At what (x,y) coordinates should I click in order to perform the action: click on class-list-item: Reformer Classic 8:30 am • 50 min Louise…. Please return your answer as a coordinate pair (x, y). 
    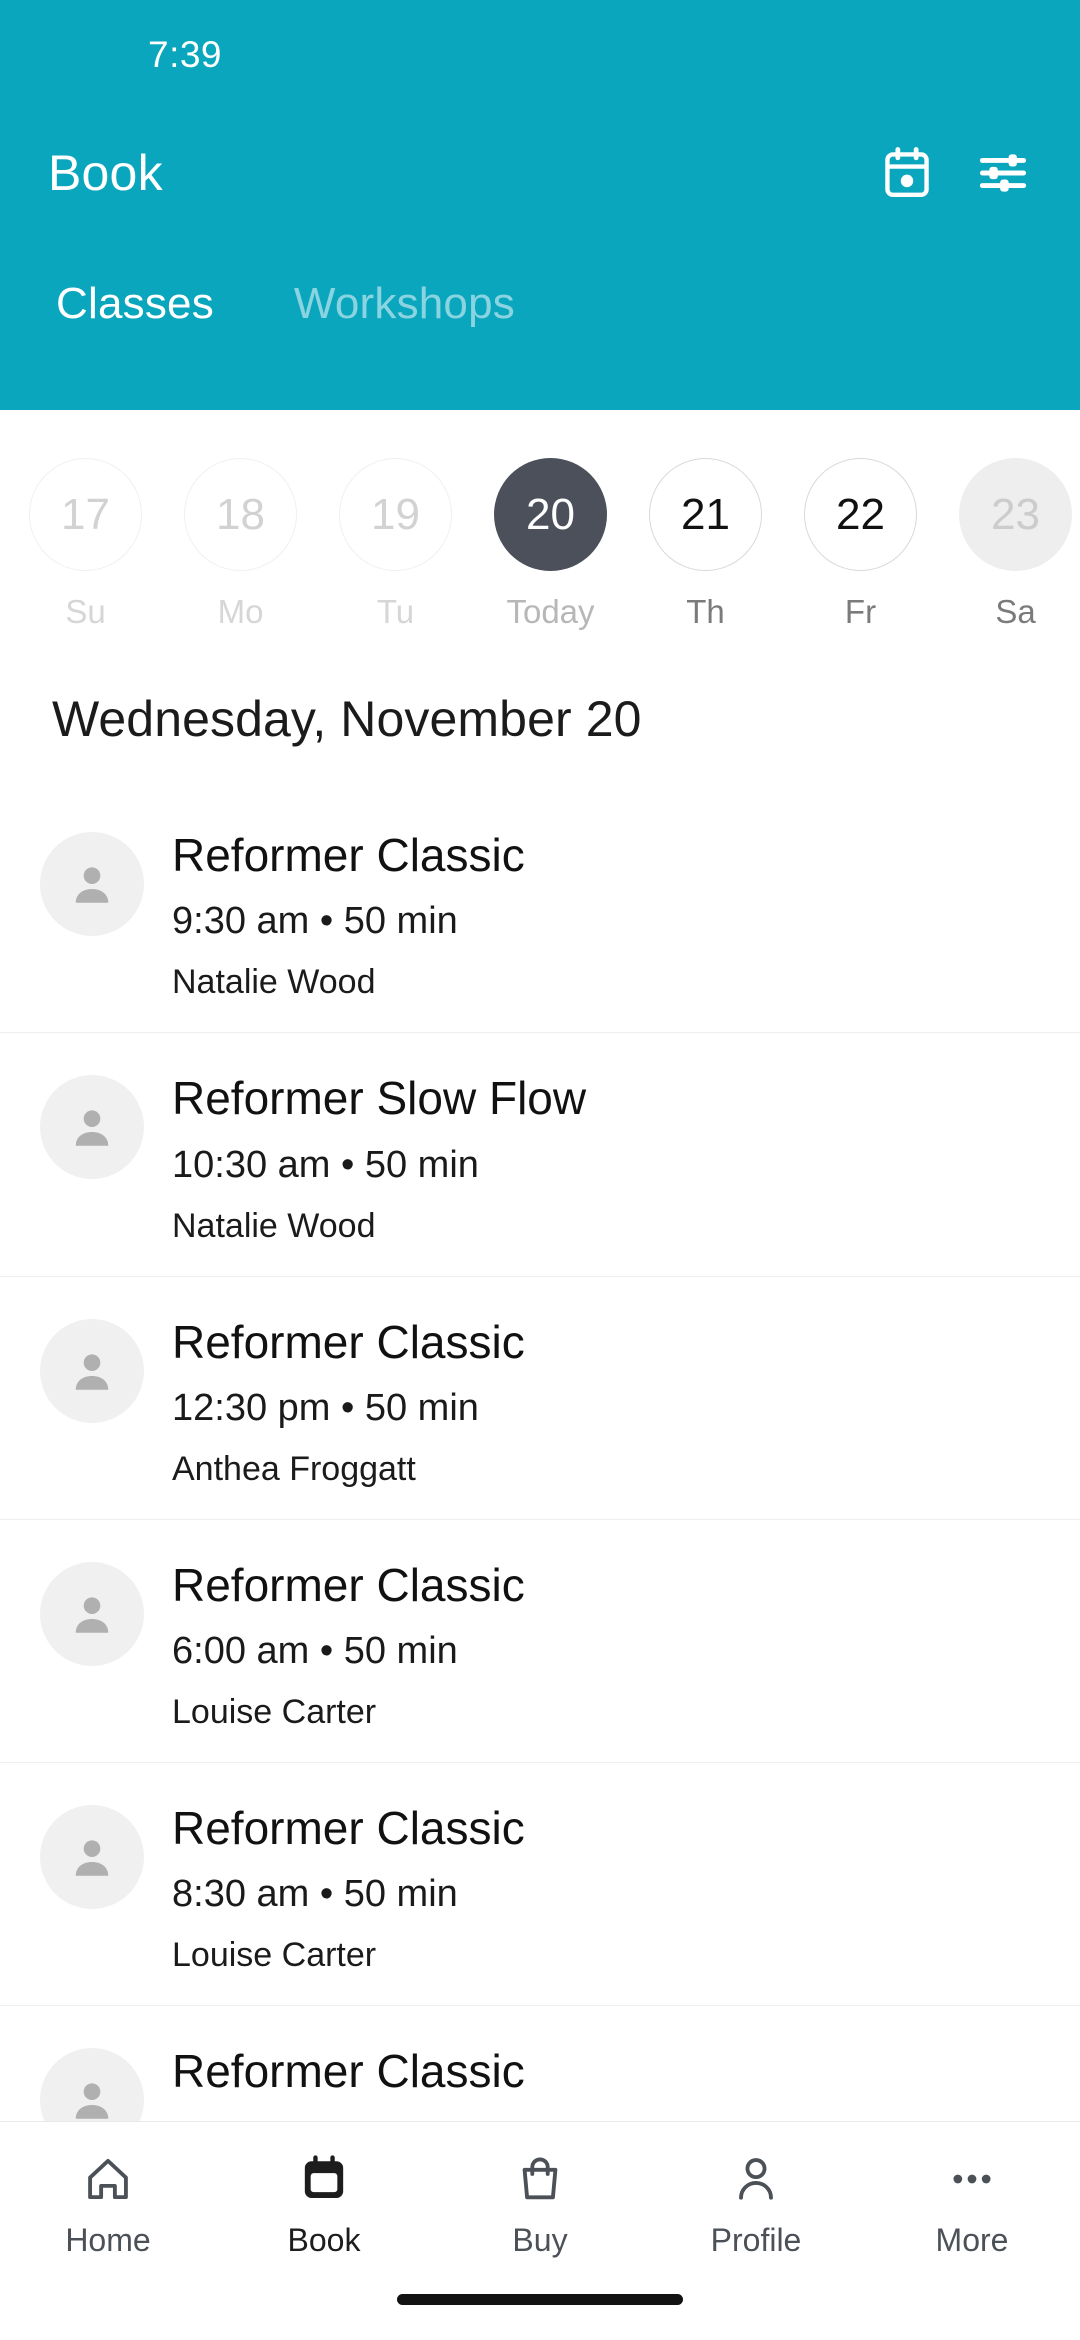
    Looking at the image, I should click on (540, 1885).